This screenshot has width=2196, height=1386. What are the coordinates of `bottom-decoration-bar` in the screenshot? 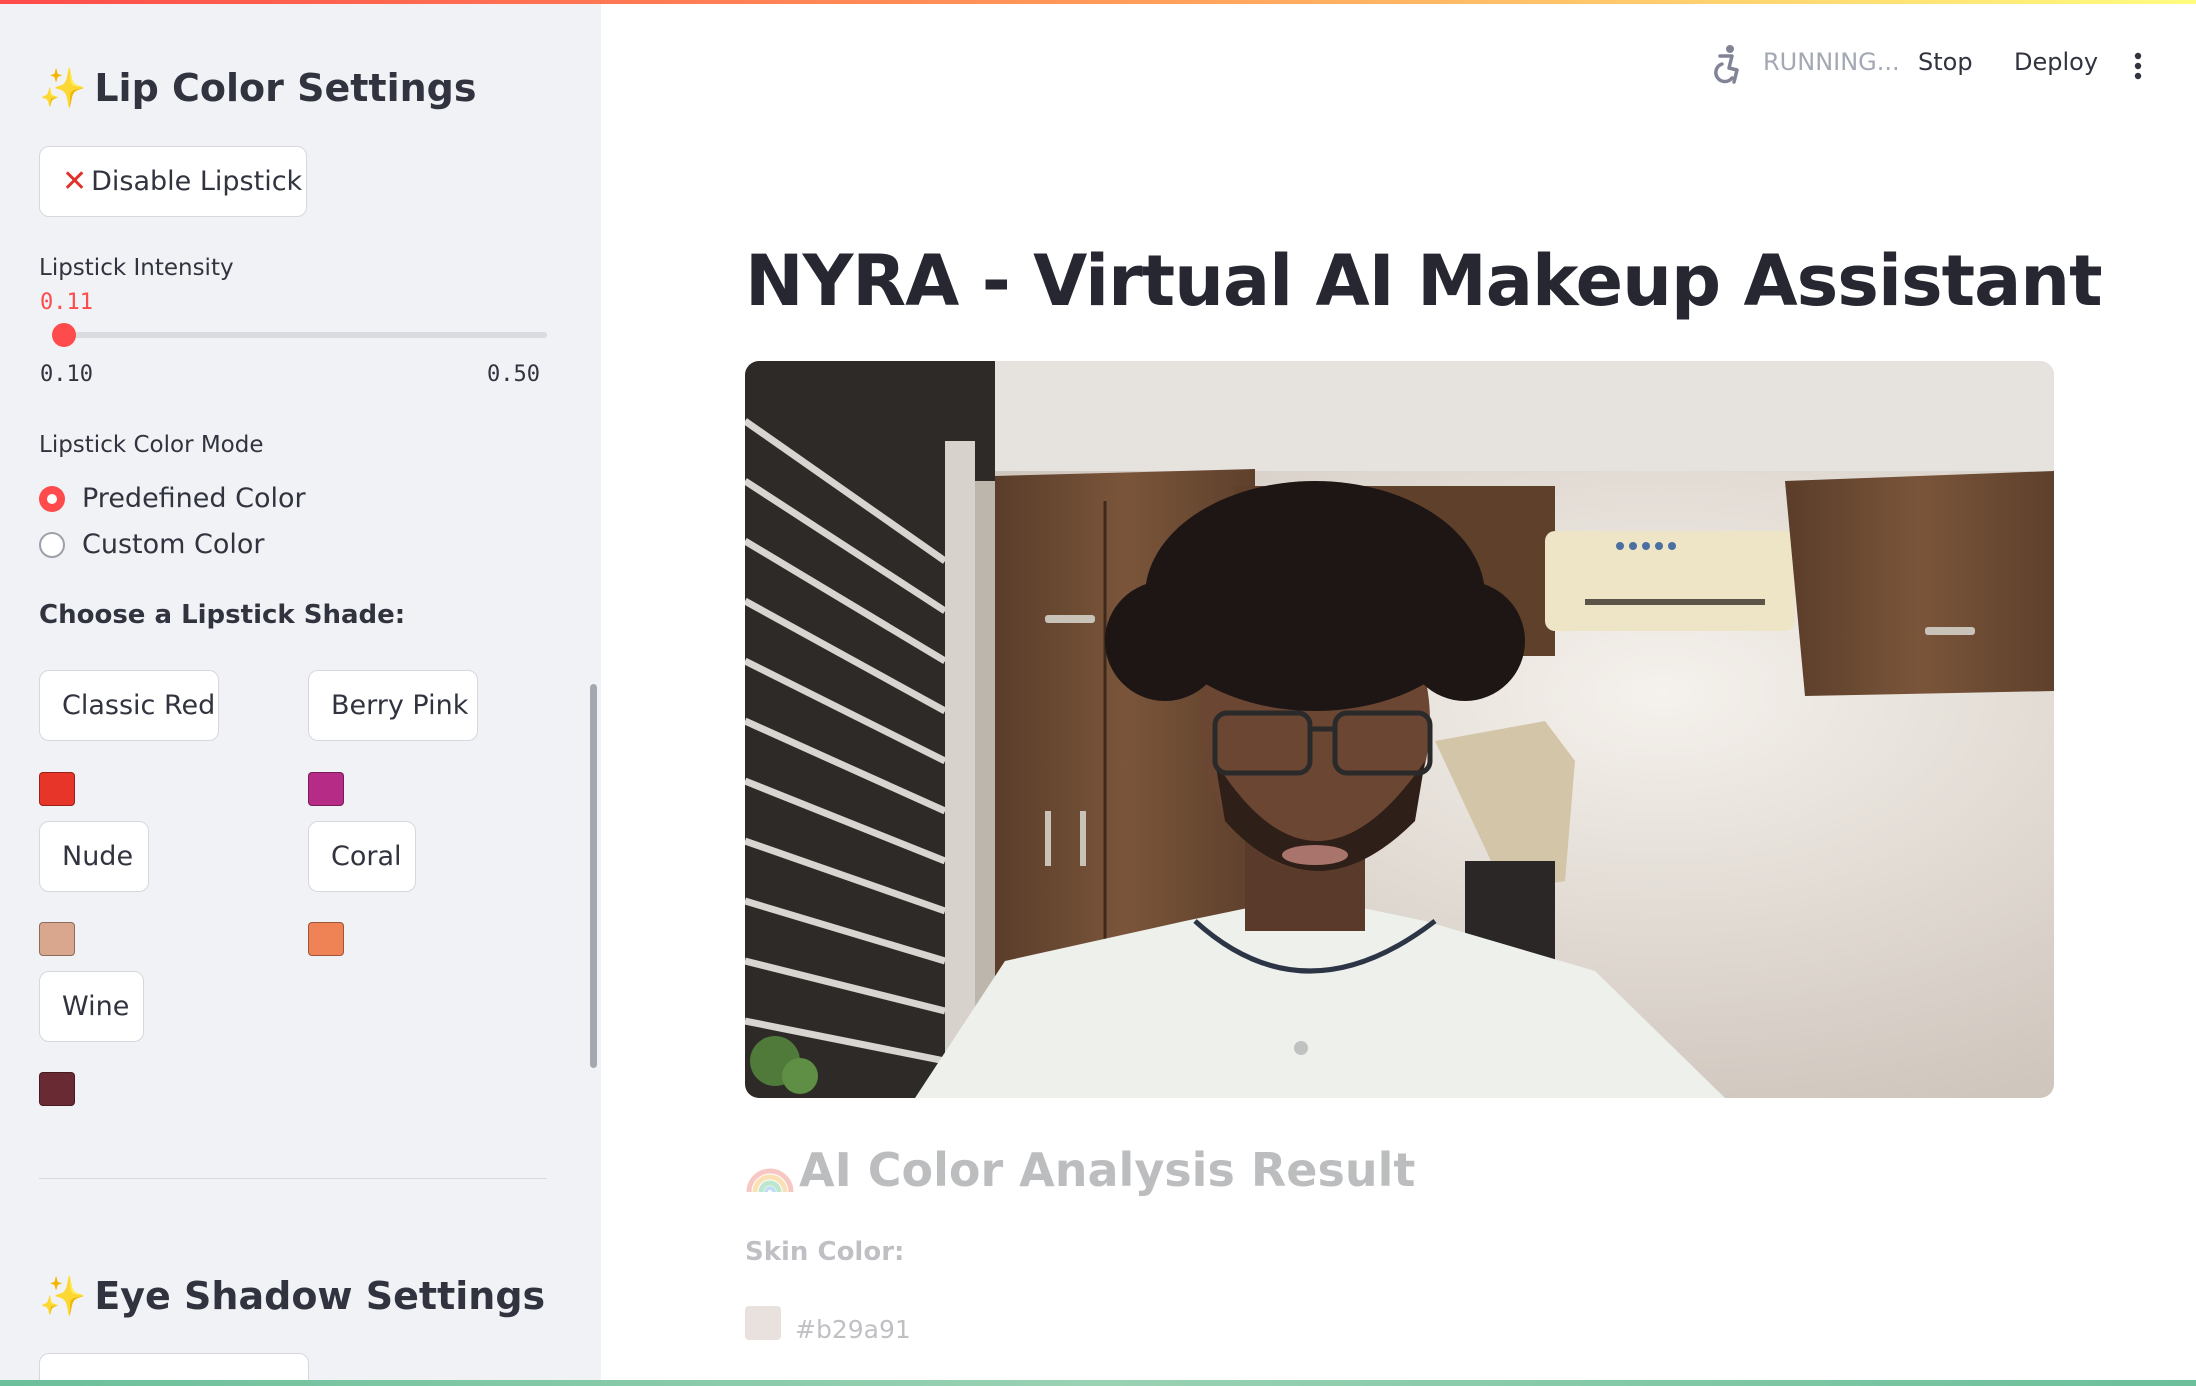 It's located at (1098, 1383).